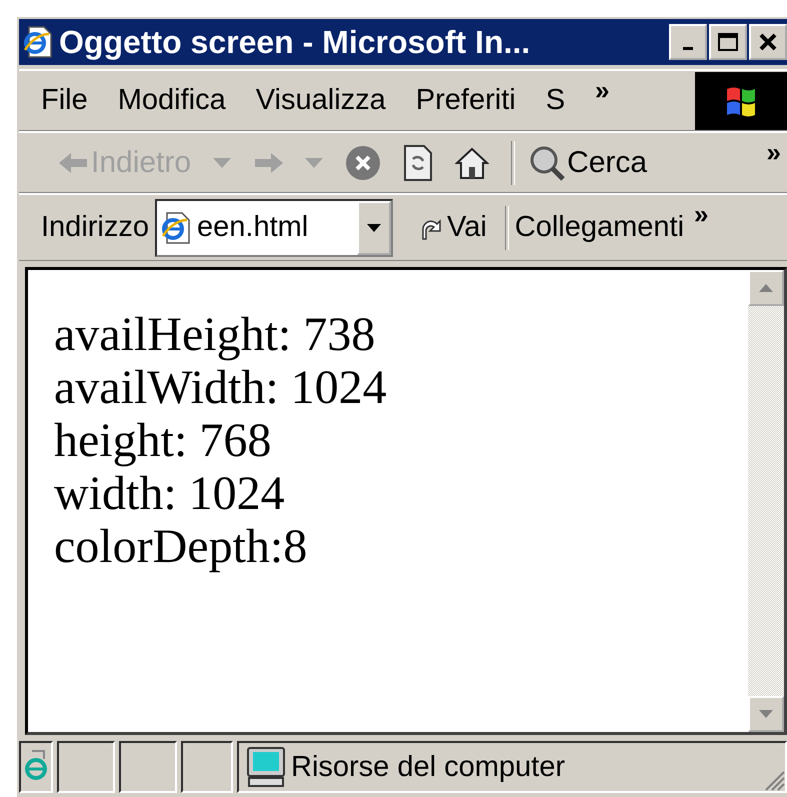  Describe the element at coordinates (74, 162) in the screenshot. I see `back-arrow-icon` at that location.